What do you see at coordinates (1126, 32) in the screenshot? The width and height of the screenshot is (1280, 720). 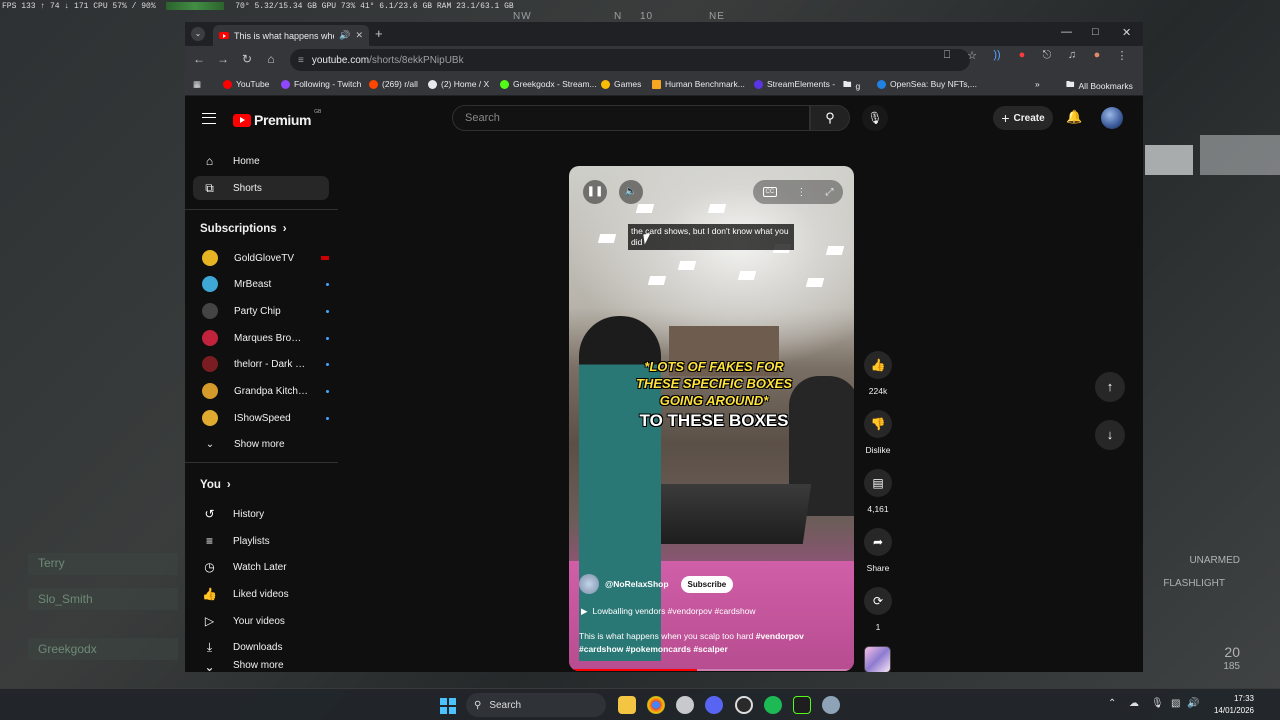 I see `close-window-button: ✕` at bounding box center [1126, 32].